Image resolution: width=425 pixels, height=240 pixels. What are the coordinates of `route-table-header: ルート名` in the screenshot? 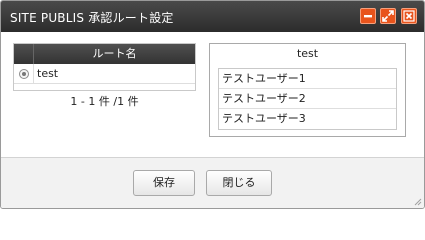 It's located at (104, 54).